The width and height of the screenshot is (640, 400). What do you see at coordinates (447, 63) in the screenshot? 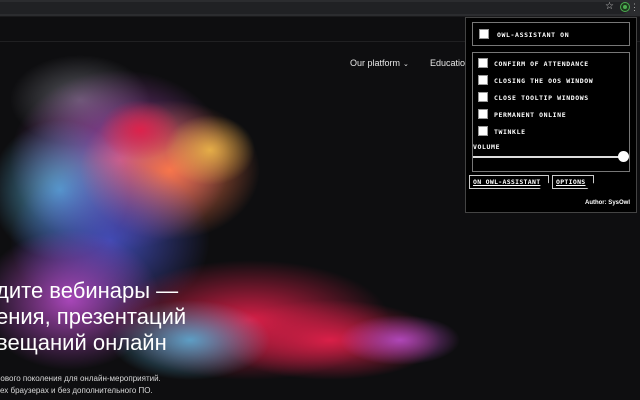
I see `nav-education: Educatio` at bounding box center [447, 63].